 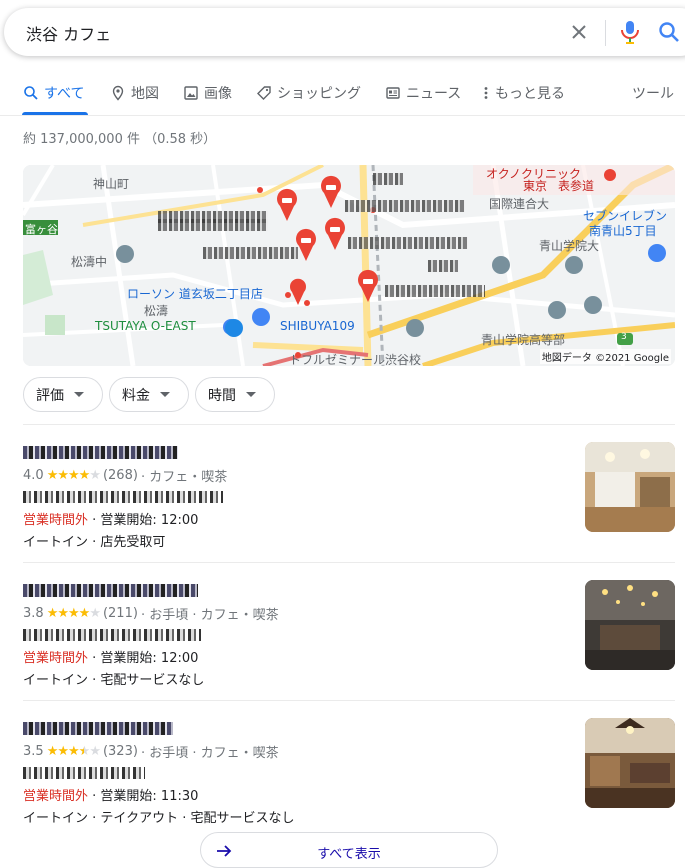 I want to click on search-bar: 渋谷 カフェ, so click(x=344, y=32).